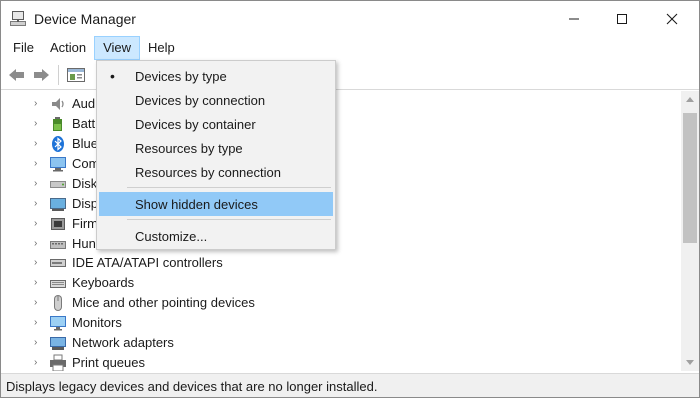 This screenshot has height=398, width=700. What do you see at coordinates (208, 172) in the screenshot?
I see `menu-item-label: Resources by connection` at bounding box center [208, 172].